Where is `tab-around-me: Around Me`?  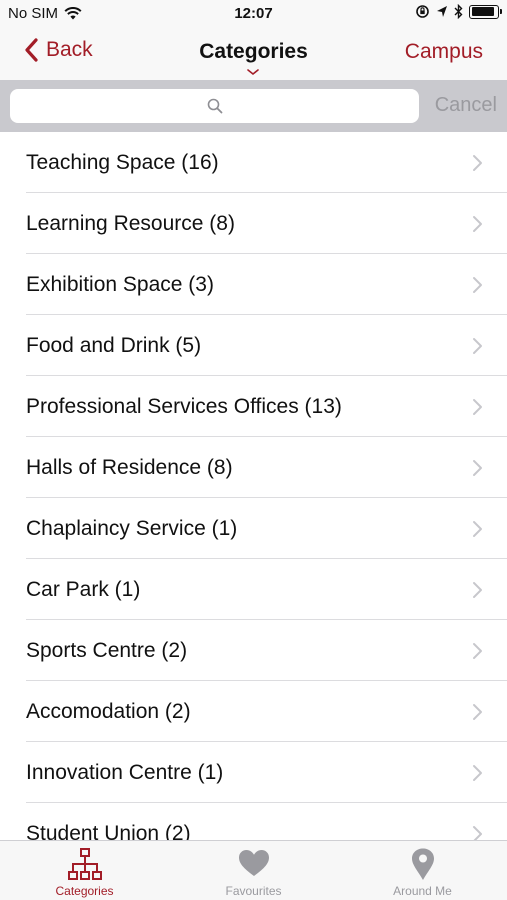 tab-around-me: Around Me is located at coordinates (422, 870).